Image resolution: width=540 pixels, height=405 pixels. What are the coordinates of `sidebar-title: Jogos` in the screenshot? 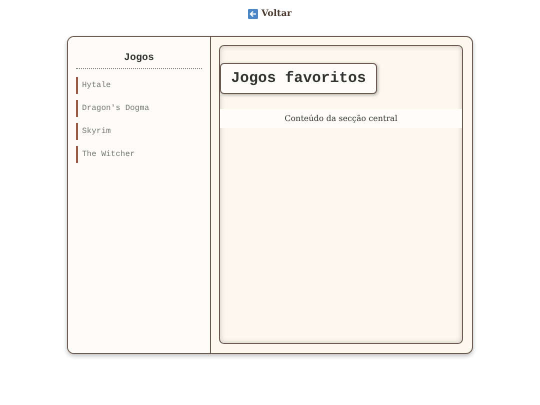 It's located at (139, 61).